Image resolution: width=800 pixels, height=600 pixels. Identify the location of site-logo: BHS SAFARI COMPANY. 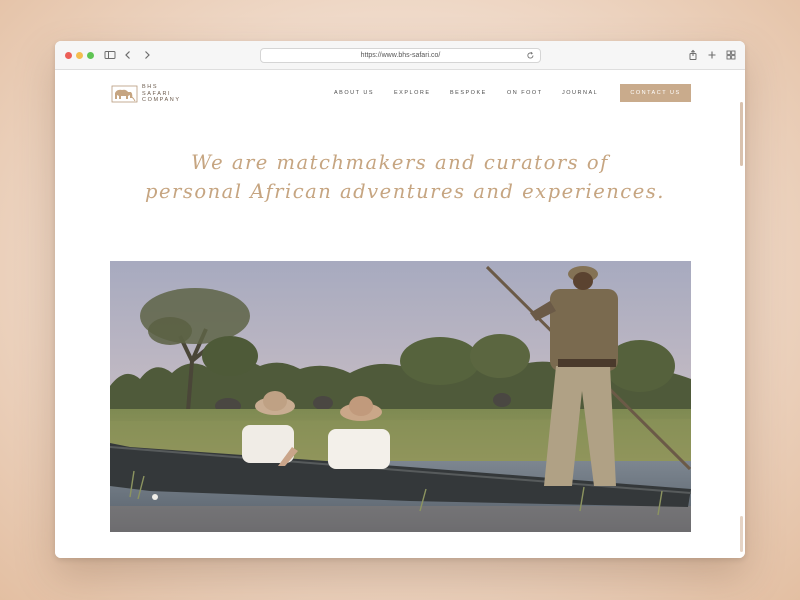
(156, 94).